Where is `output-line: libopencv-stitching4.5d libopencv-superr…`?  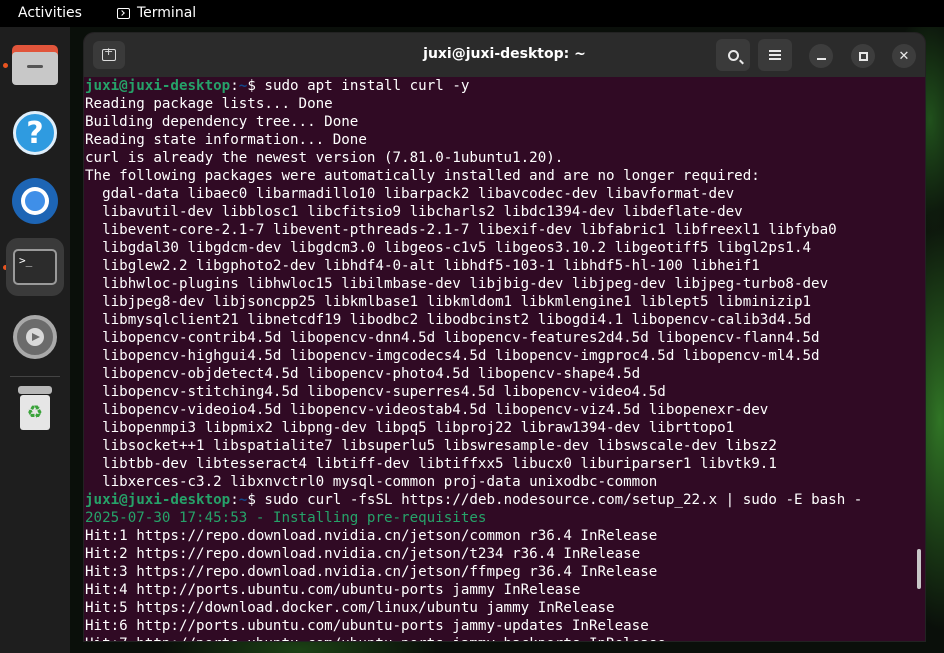 output-line: libopencv-stitching4.5d libopencv-superr… is located at coordinates (375, 392).